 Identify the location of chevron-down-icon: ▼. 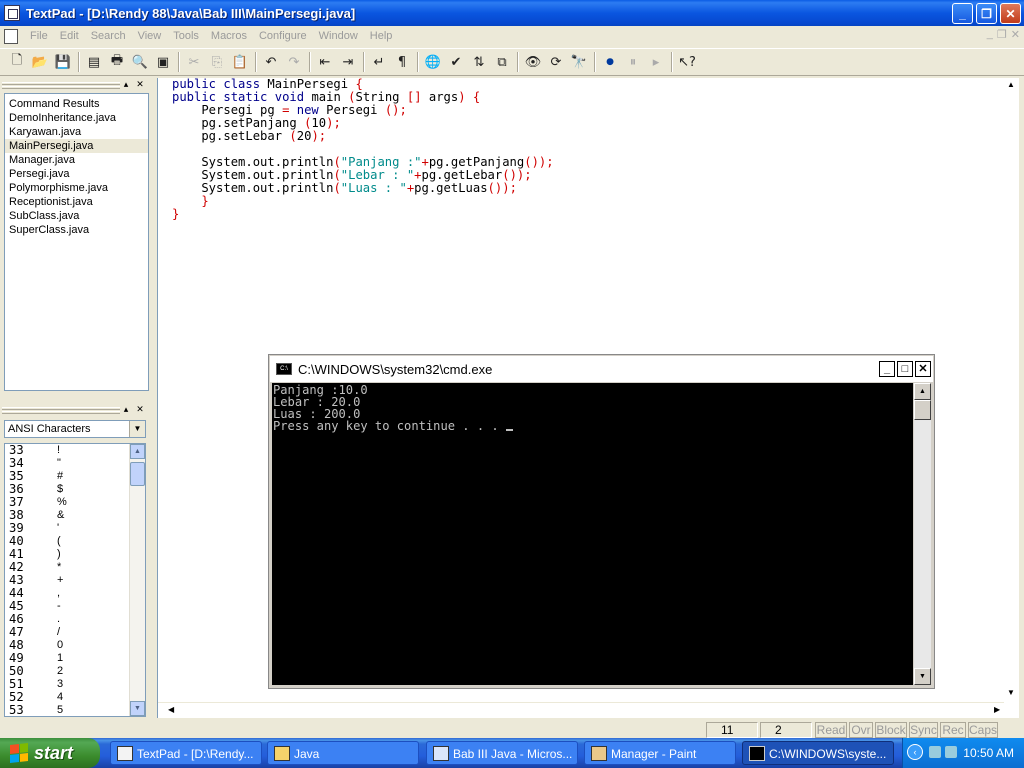
(137, 429).